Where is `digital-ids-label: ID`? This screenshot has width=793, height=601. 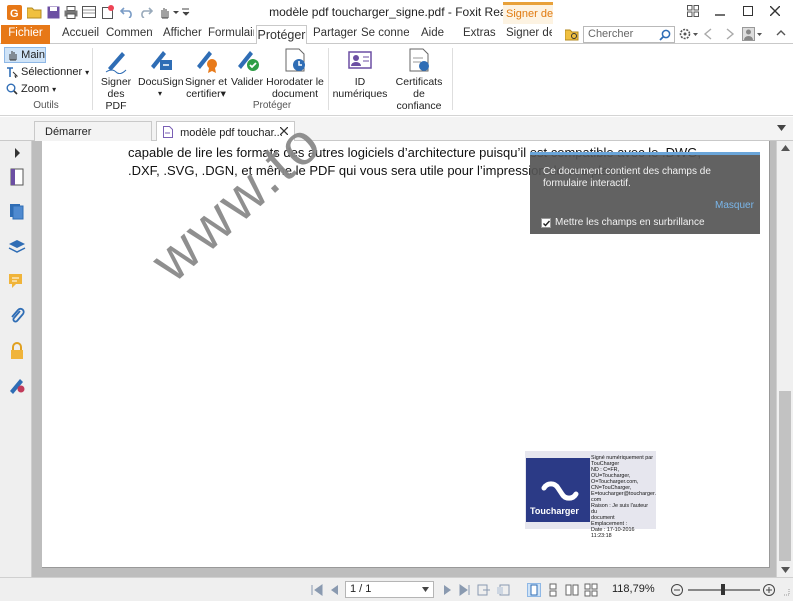
digital-ids-label: ID is located at coordinates (360, 82).